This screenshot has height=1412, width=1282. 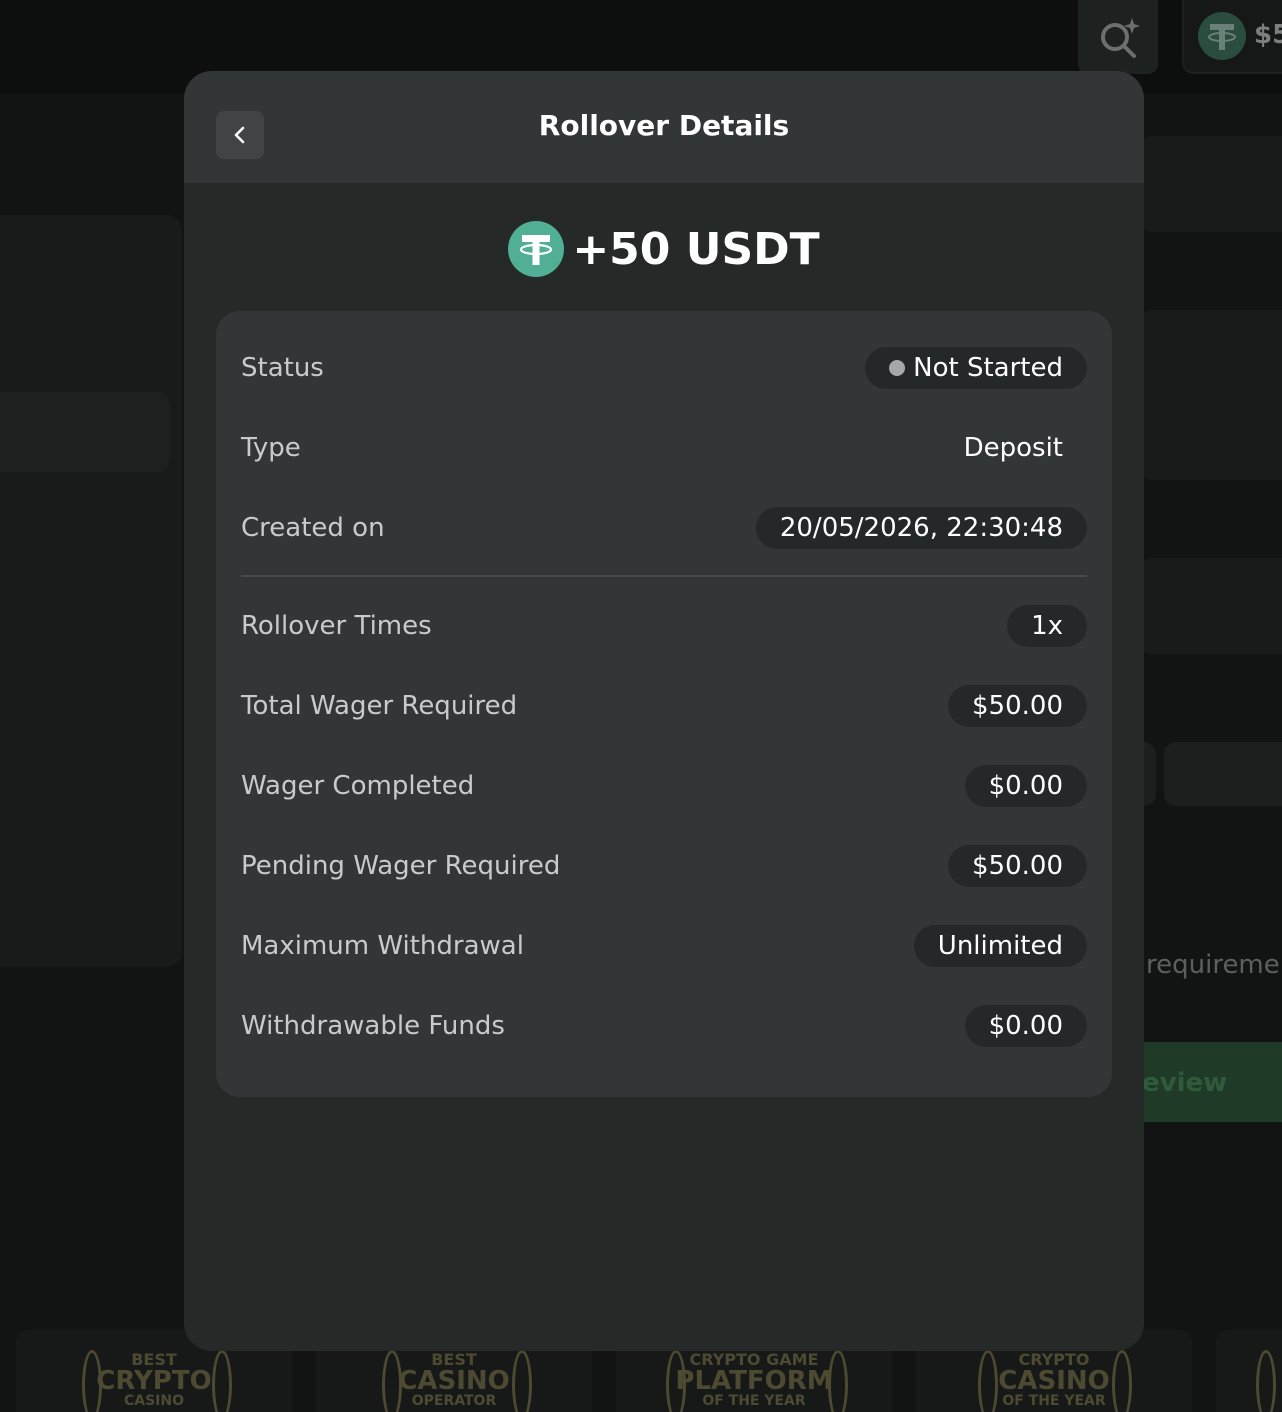 I want to click on search-button, so click(x=1118, y=37).